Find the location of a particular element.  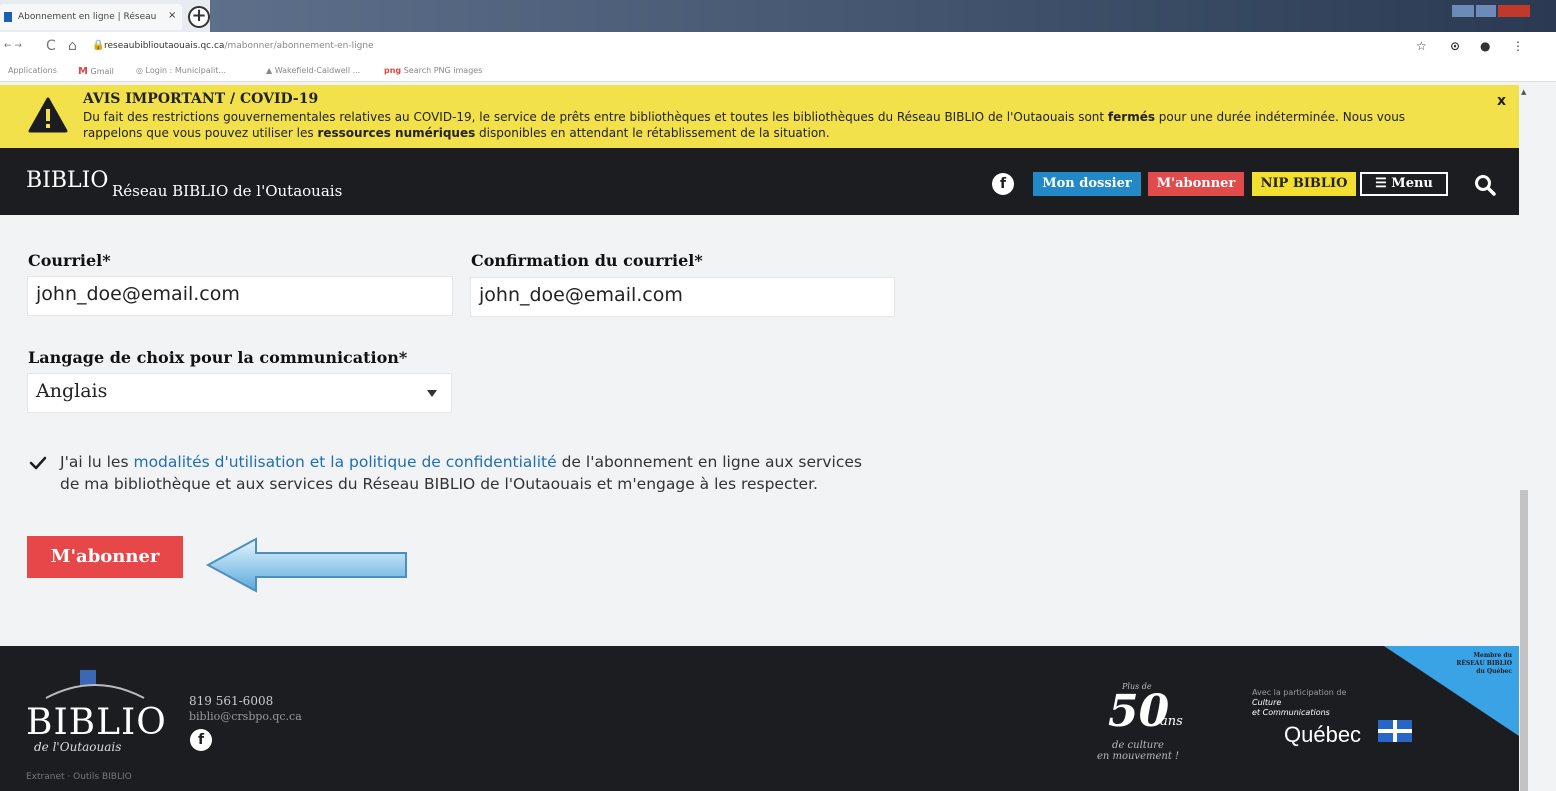

reload-icon: C is located at coordinates (51, 46).